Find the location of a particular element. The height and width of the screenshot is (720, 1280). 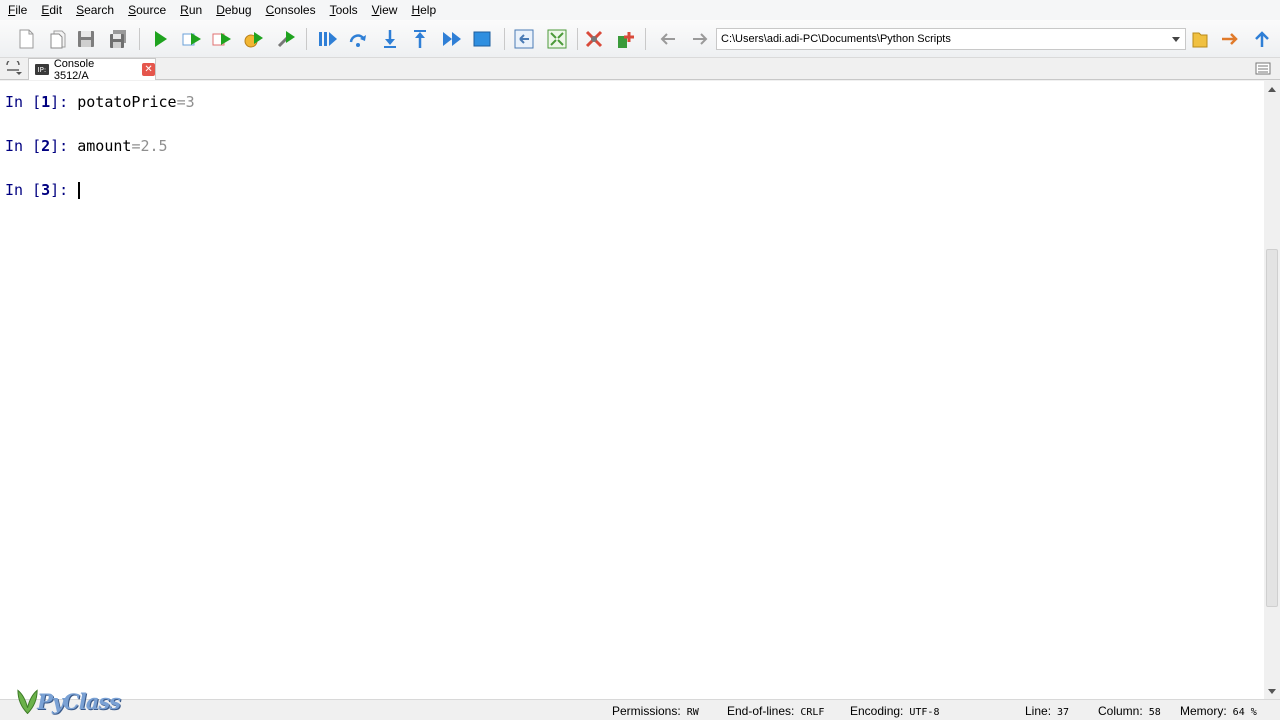

run-selection-icon is located at coordinates (254, 39).